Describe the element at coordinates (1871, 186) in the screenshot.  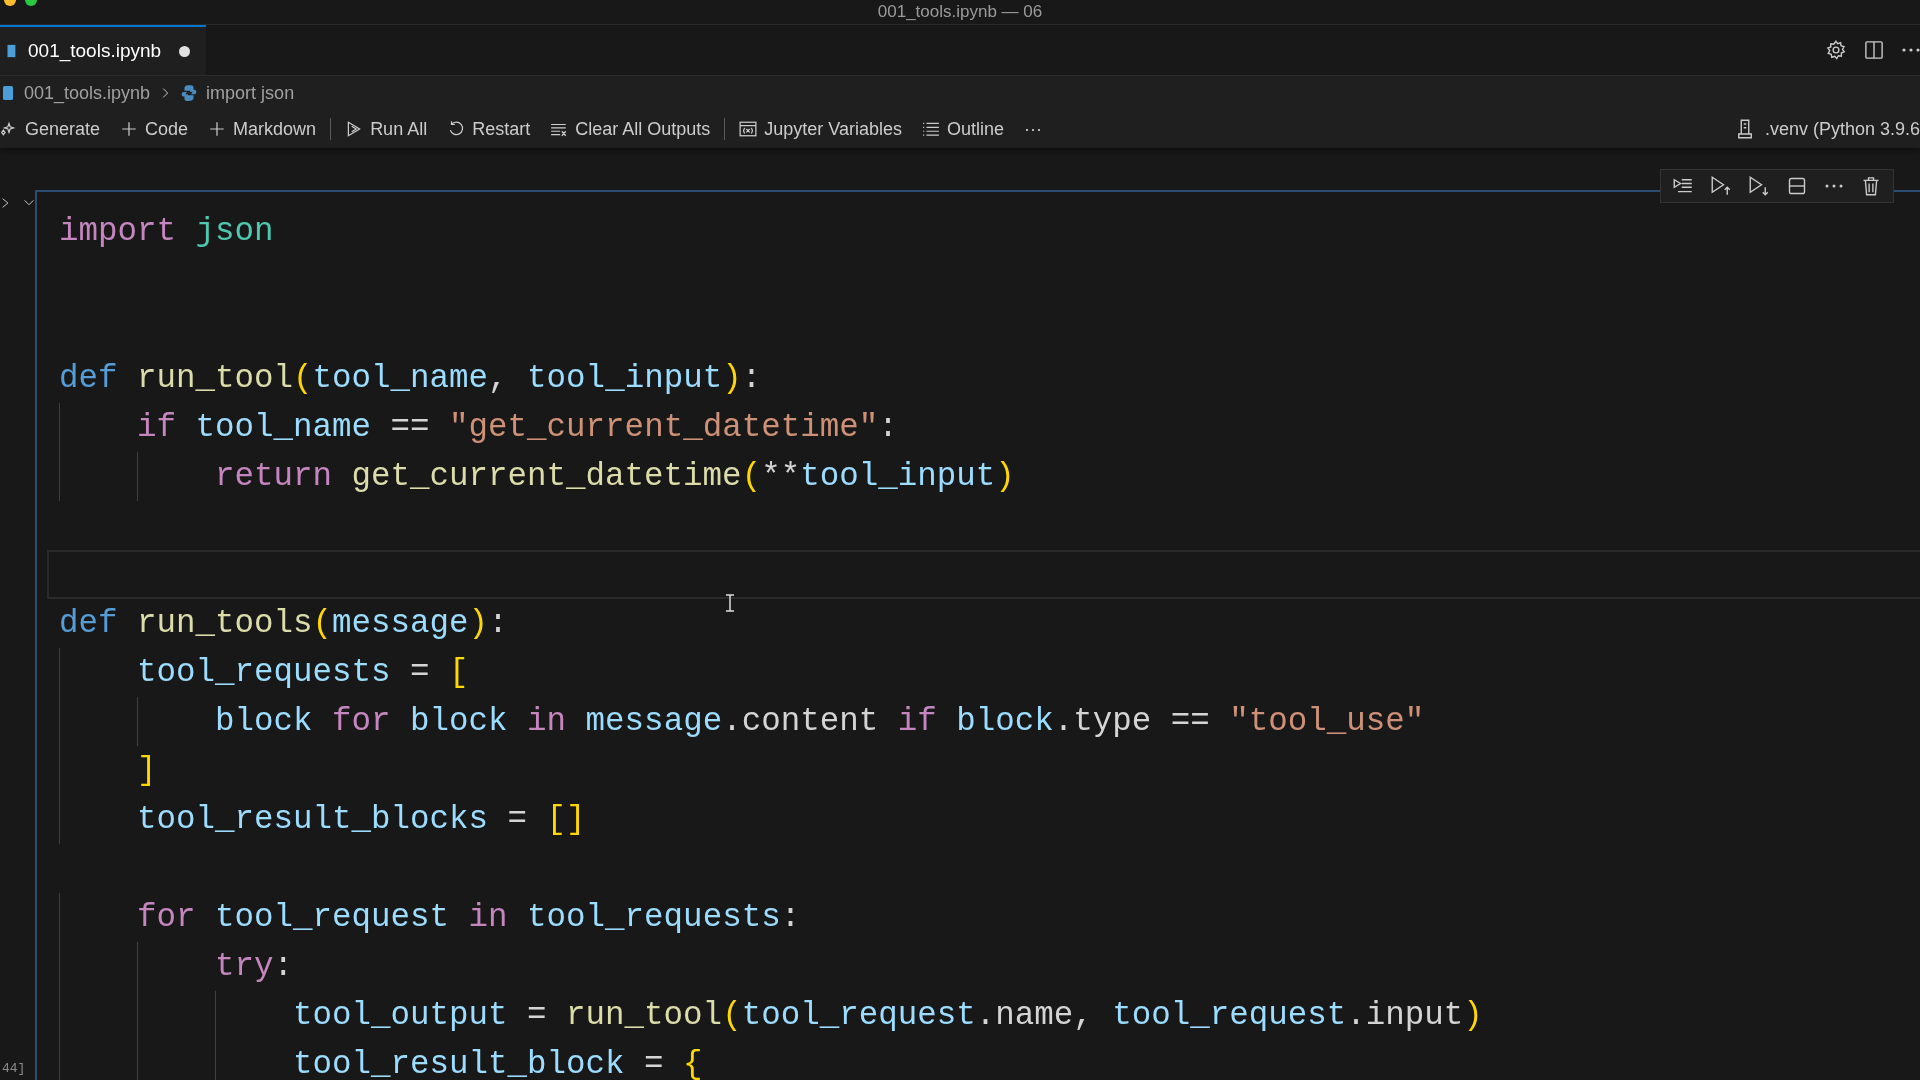
I see `trash-icon` at that location.